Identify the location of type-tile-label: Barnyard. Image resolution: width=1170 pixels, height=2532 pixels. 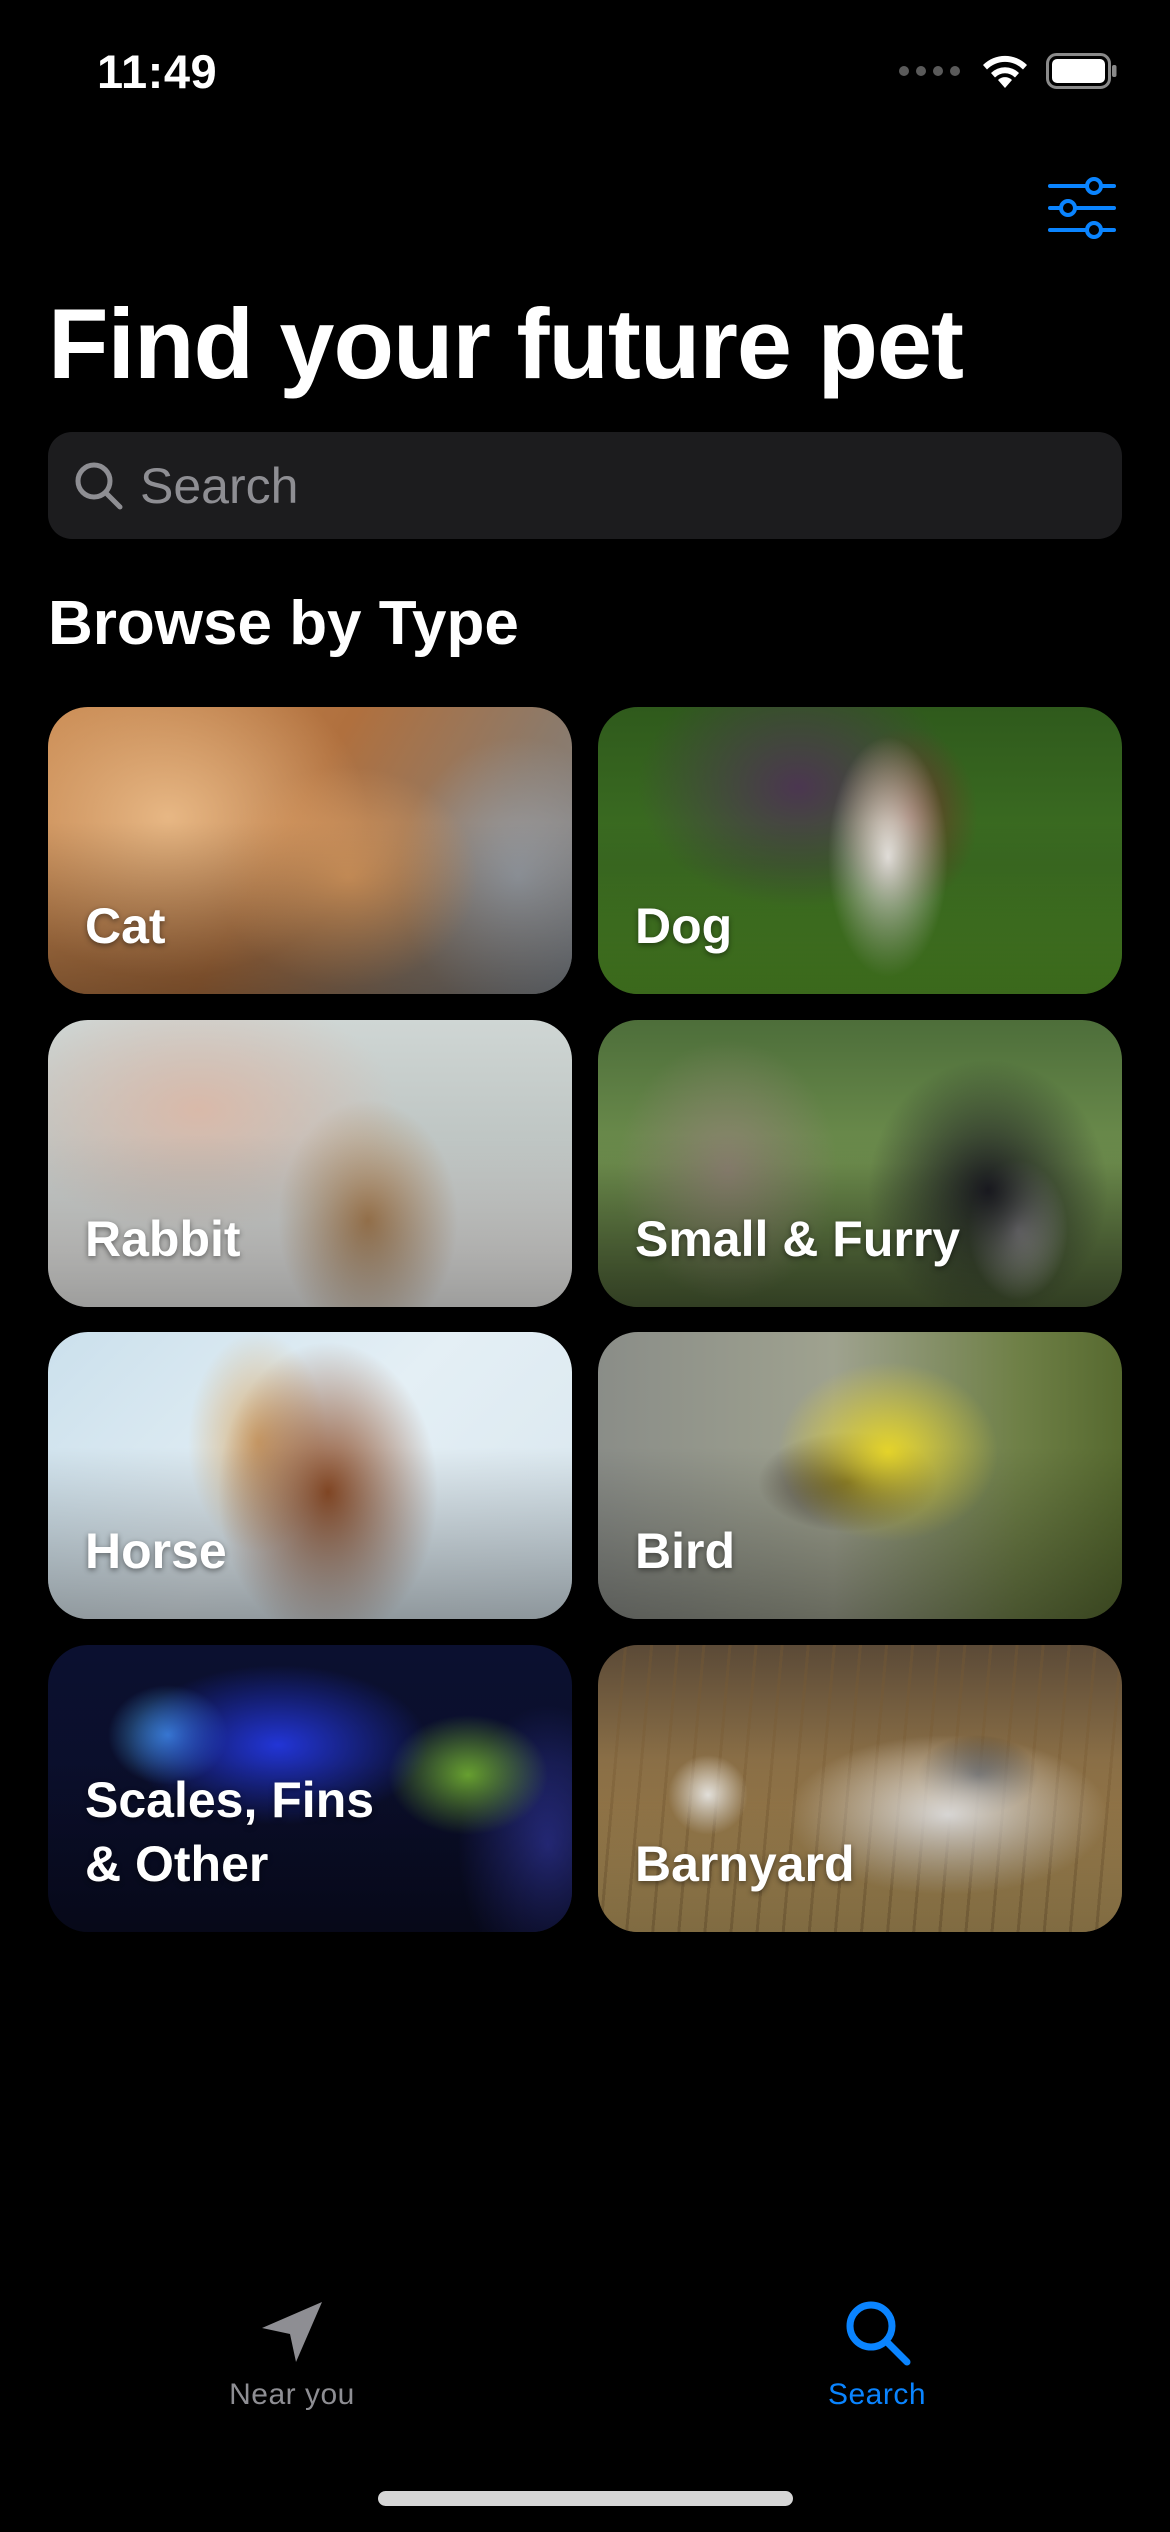
(745, 1864).